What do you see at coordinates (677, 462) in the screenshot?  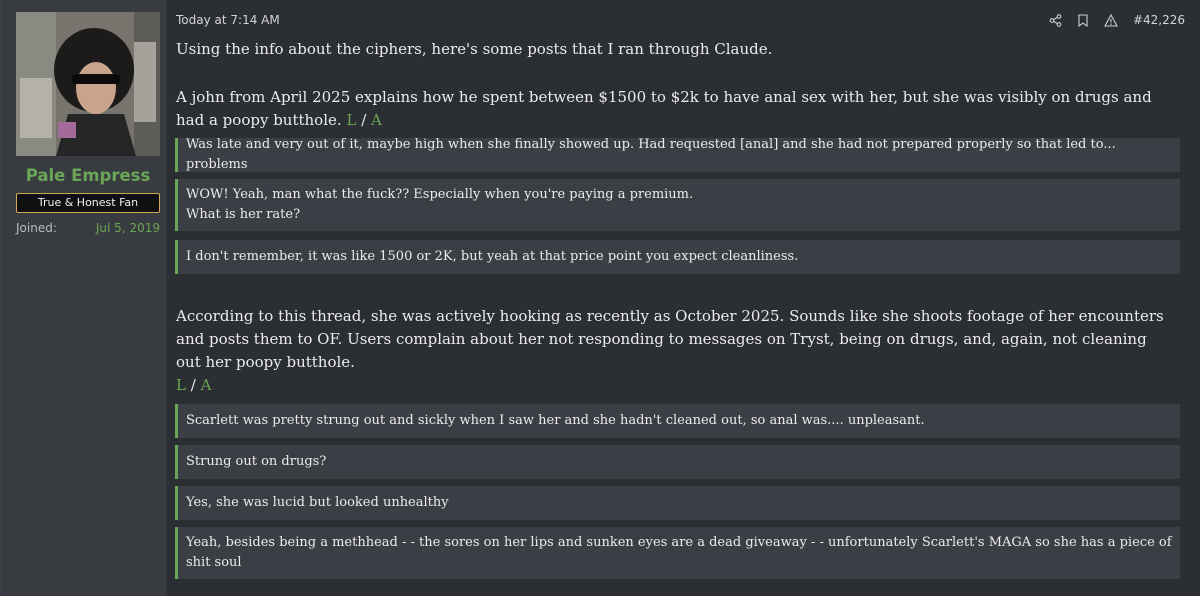 I see `quote-block: Strung out on drugs?` at bounding box center [677, 462].